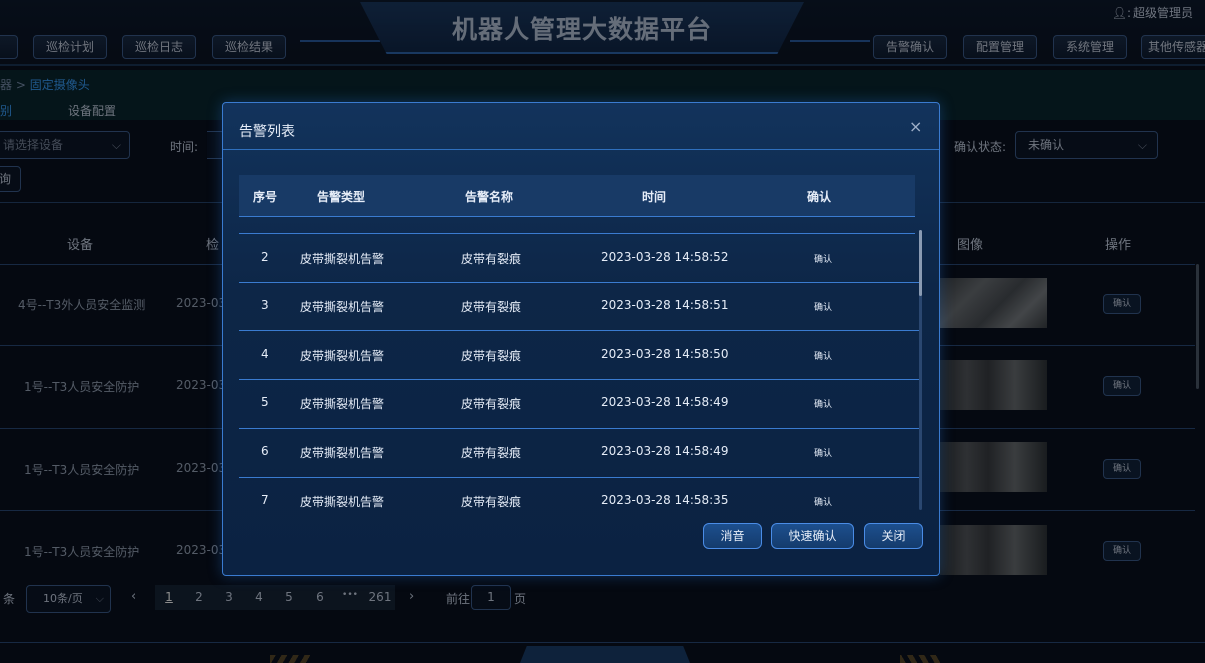  Describe the element at coordinates (581, 149) in the screenshot. I see `dialog-header-divider` at that location.